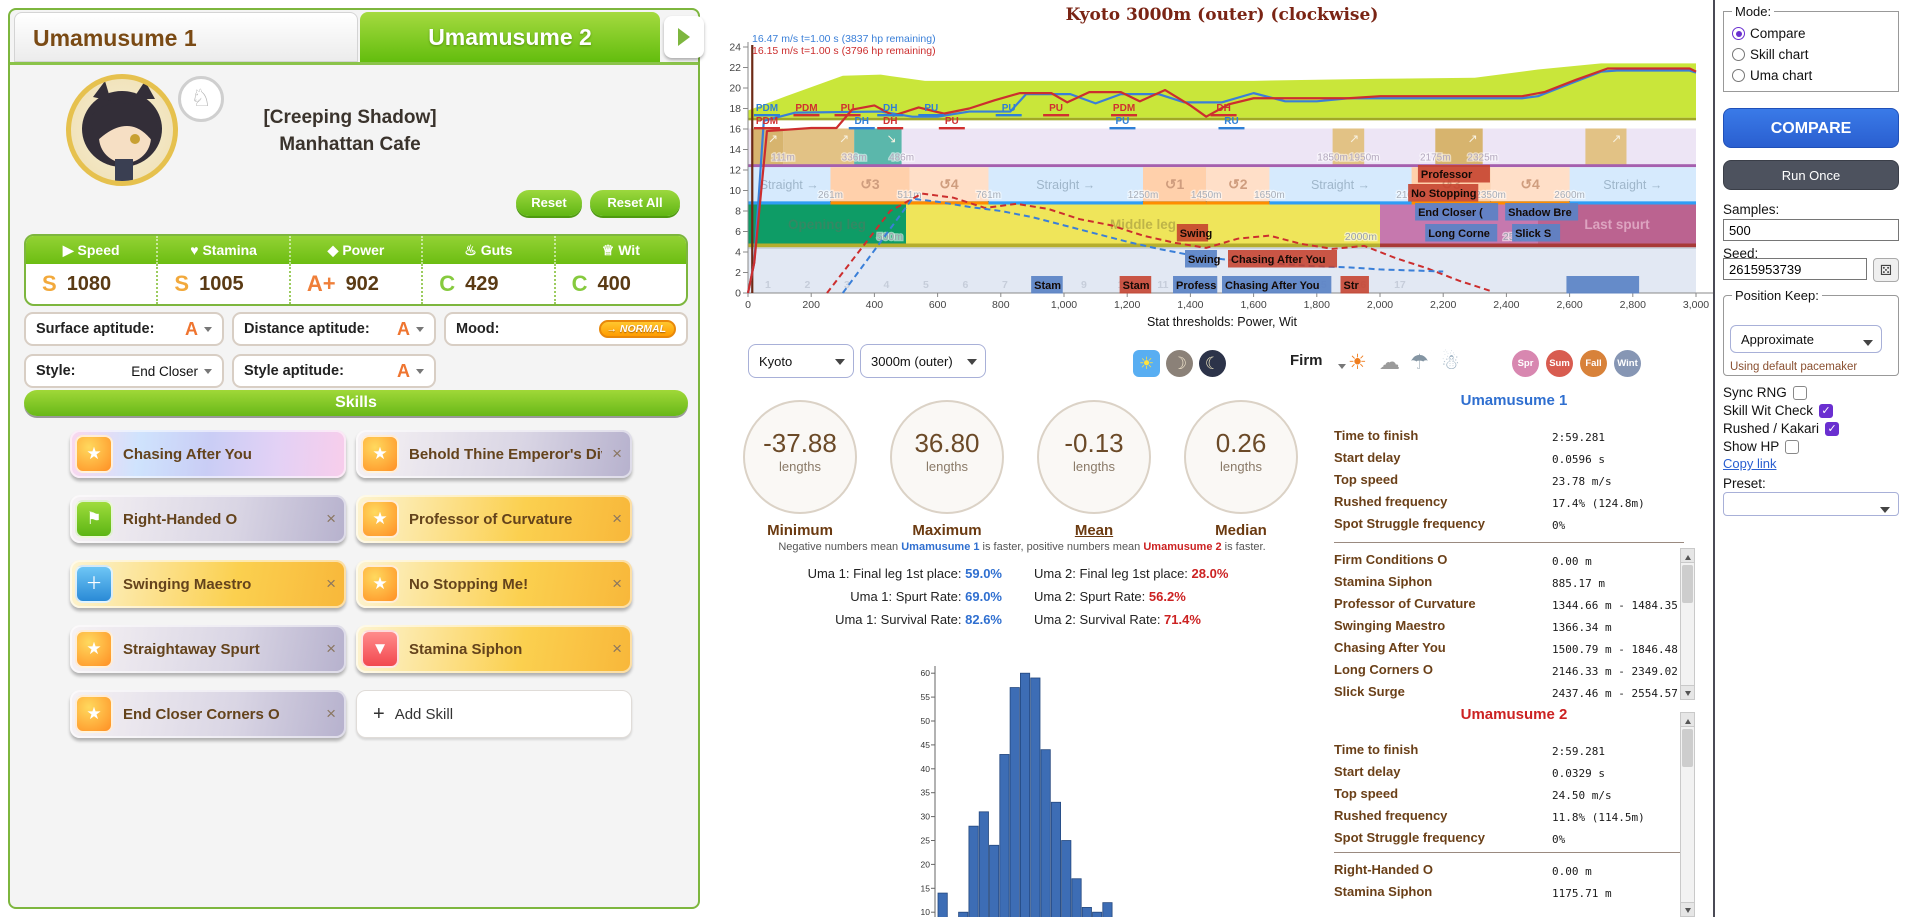  What do you see at coordinates (180, 519) in the screenshot?
I see `skill-name: Right-Handed O` at bounding box center [180, 519].